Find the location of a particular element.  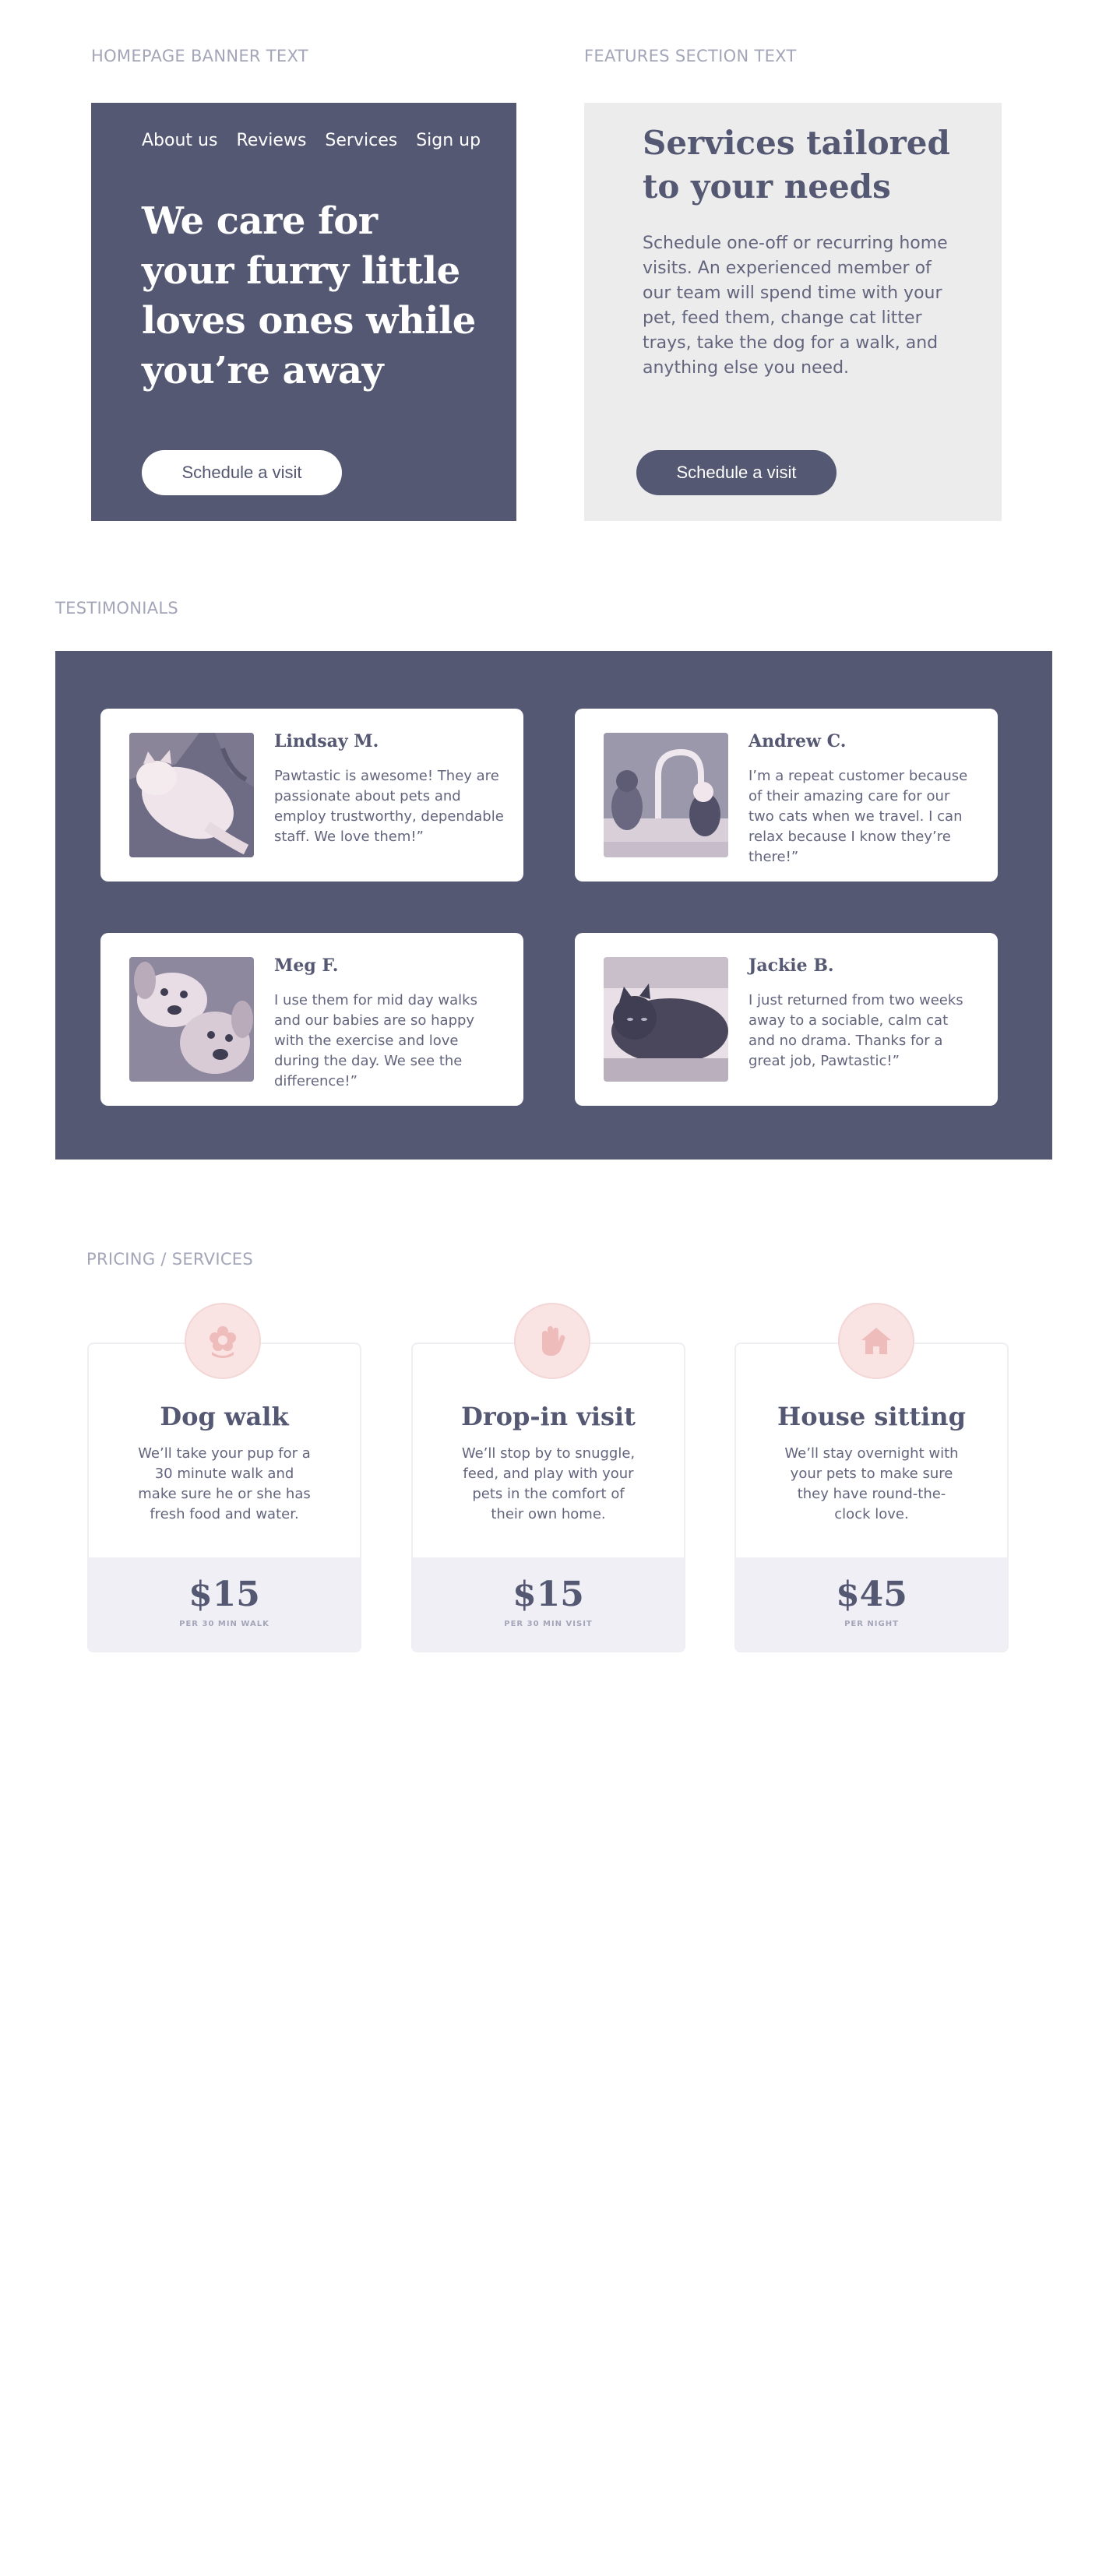

label-pricing-services: PRICING / SERVICES is located at coordinates (169, 1259).